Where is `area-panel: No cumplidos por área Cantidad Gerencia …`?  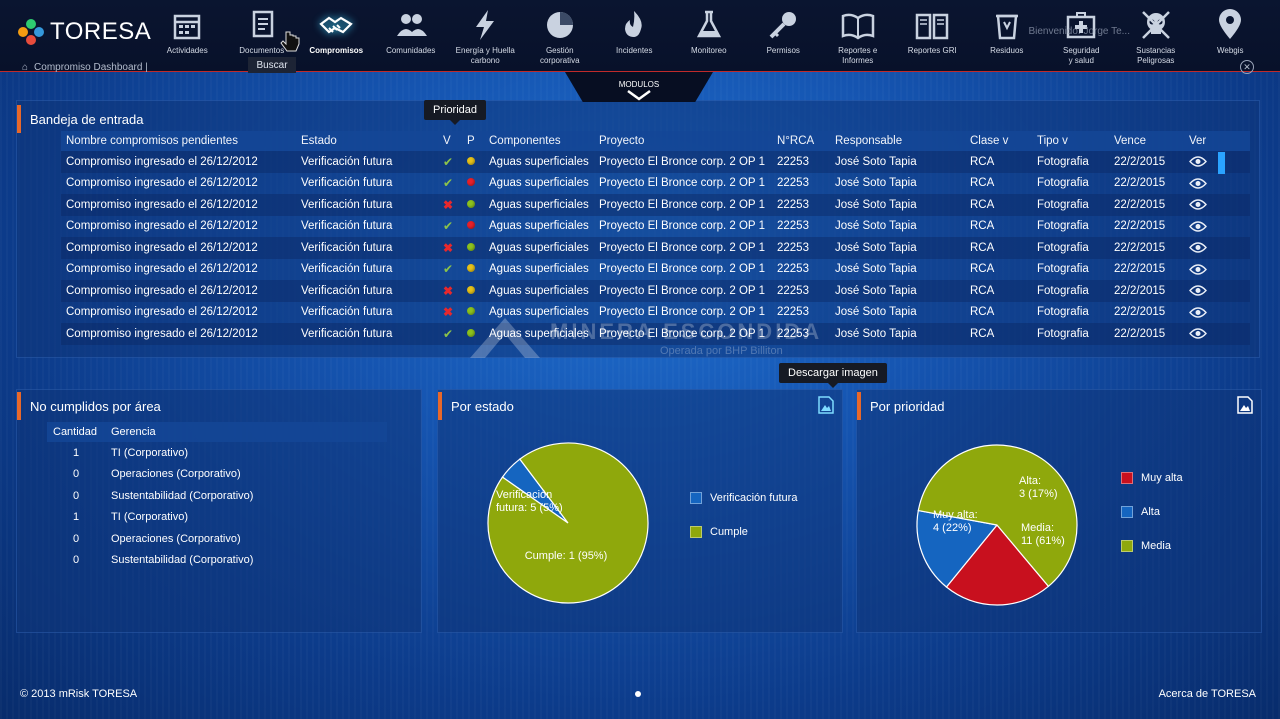
area-panel: No cumplidos por área Cantidad Gerencia … is located at coordinates (219, 511).